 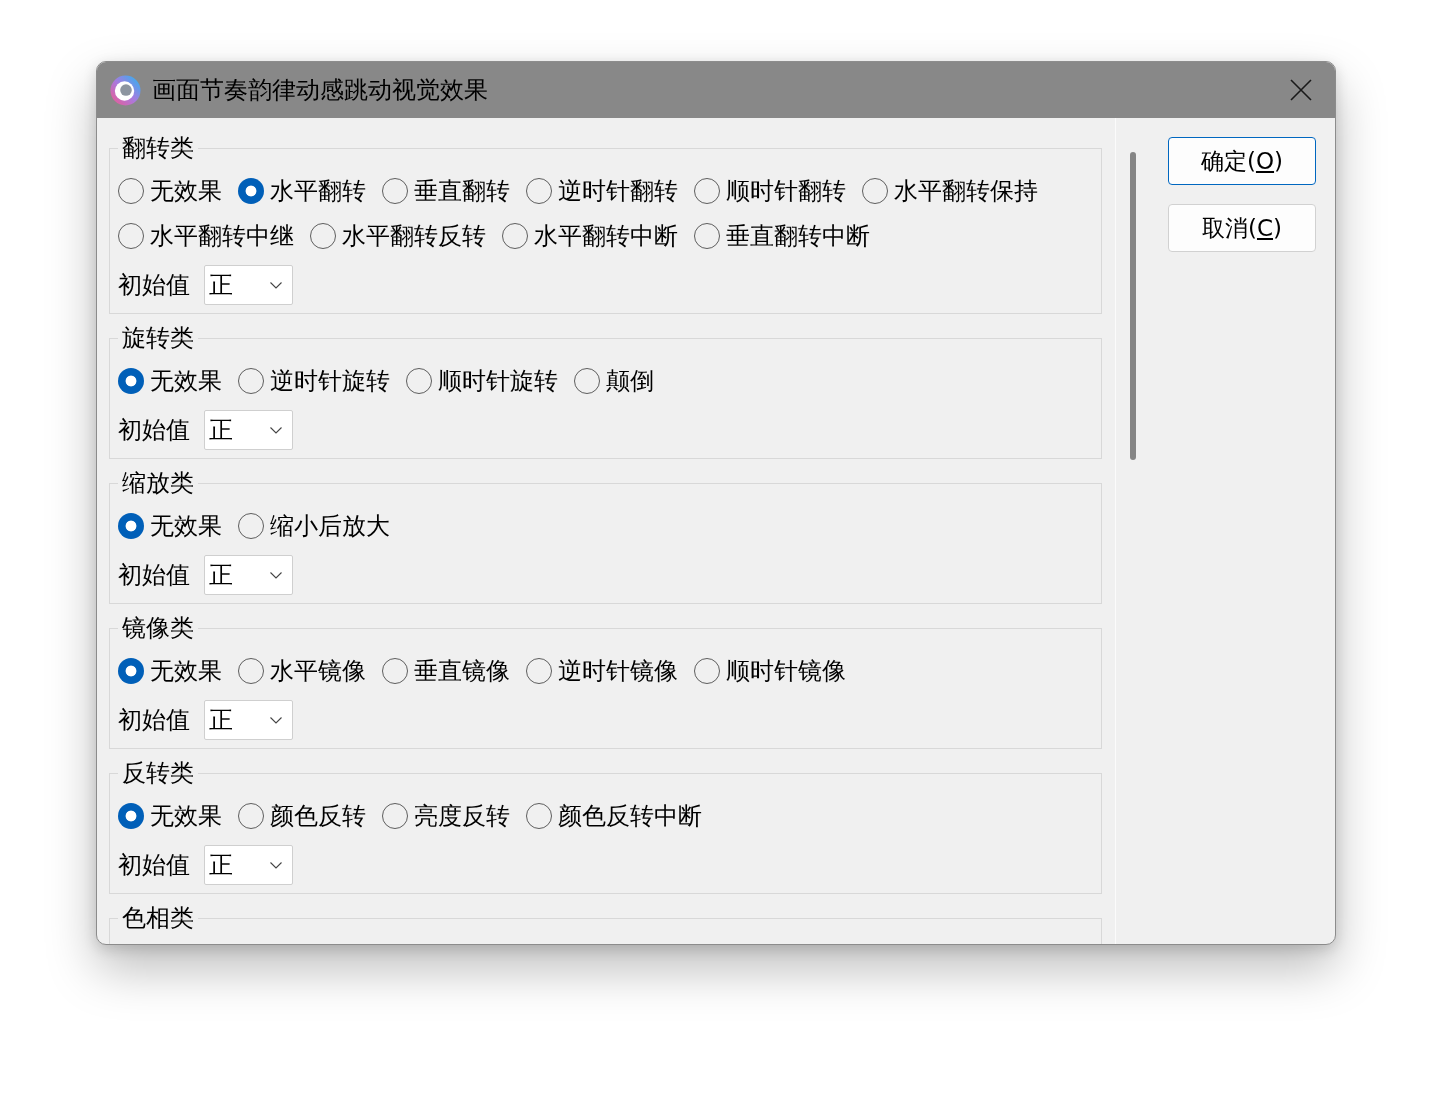 What do you see at coordinates (770, 670) in the screenshot?
I see `radio-option: 顺时针镜像` at bounding box center [770, 670].